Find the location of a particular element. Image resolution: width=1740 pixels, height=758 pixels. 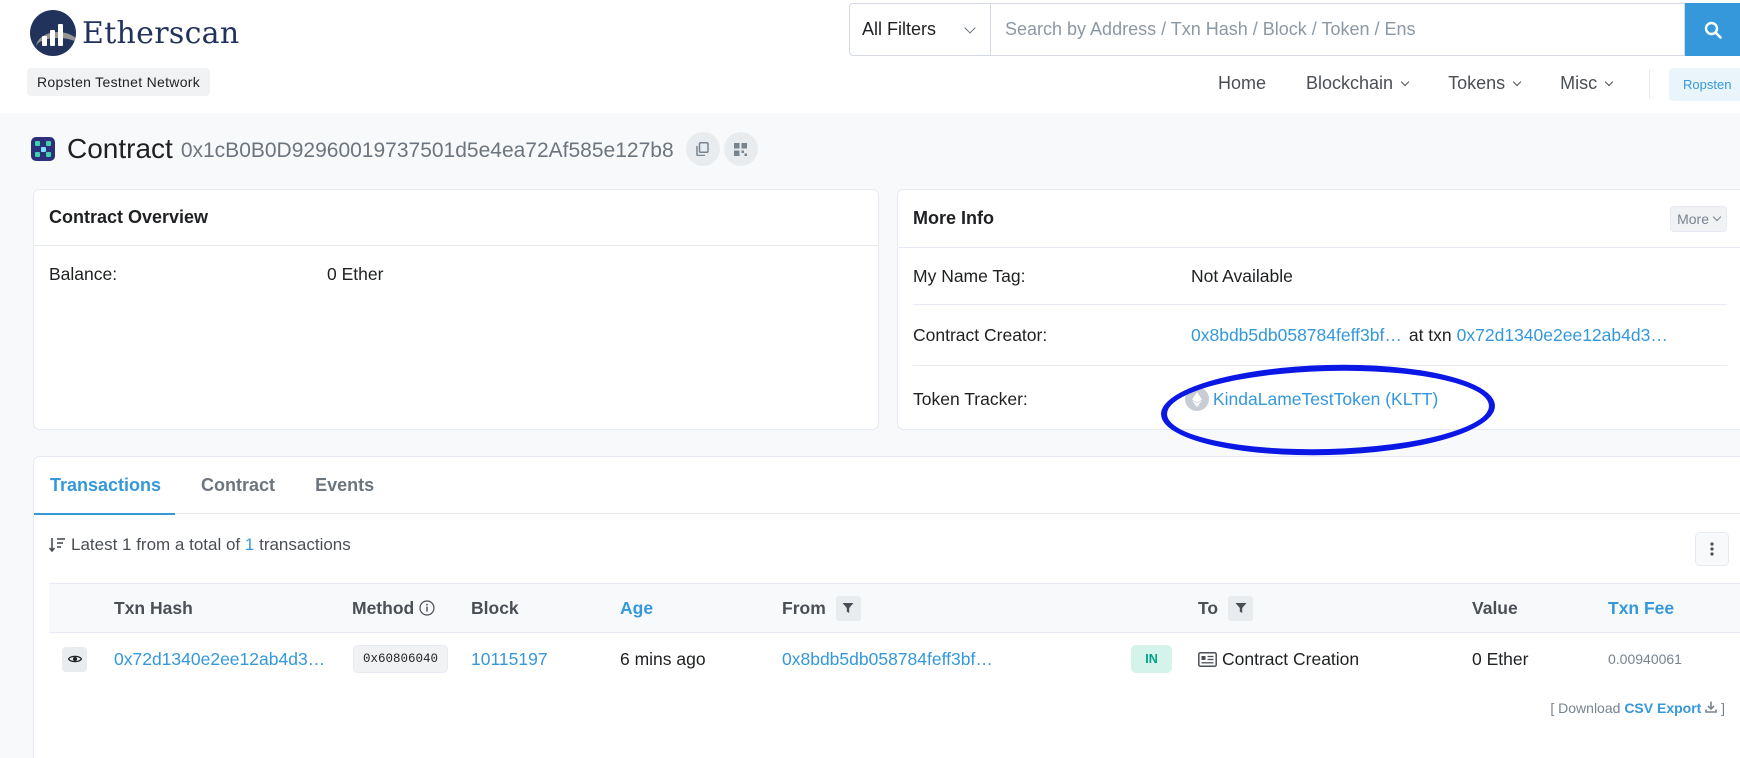

more-info-header: More Info More is located at coordinates (1319, 219).